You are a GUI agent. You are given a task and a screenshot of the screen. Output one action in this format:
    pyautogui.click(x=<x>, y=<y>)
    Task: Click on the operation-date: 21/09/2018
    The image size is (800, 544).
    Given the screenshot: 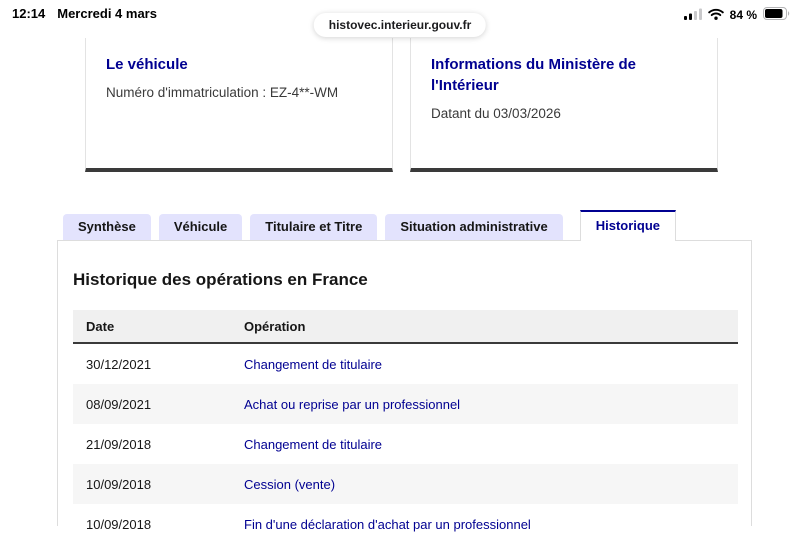 What is the action you would take?
    pyautogui.click(x=119, y=444)
    